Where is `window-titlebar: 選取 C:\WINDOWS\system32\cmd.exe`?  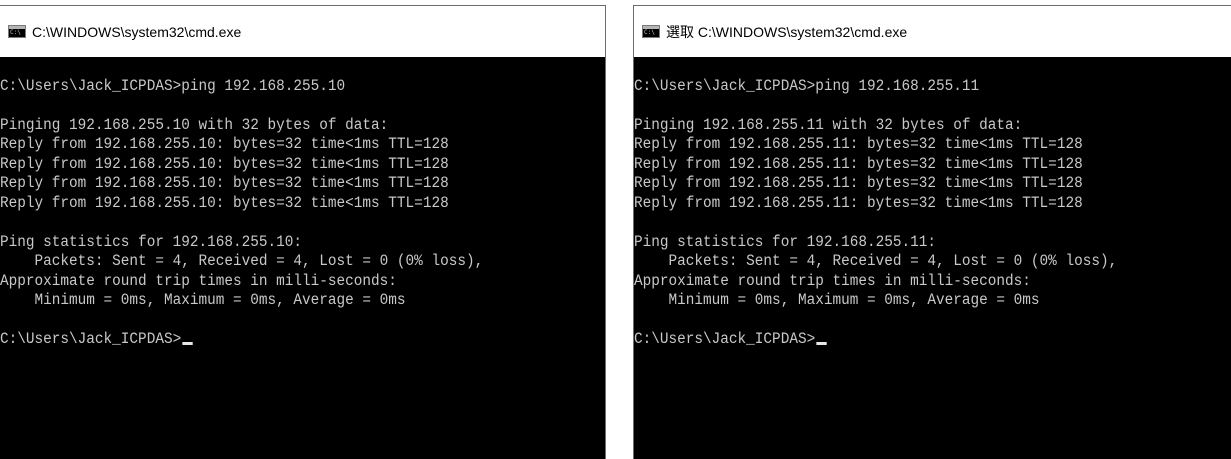 window-titlebar: 選取 C:\WINDOWS\system32\cmd.exe is located at coordinates (932, 31).